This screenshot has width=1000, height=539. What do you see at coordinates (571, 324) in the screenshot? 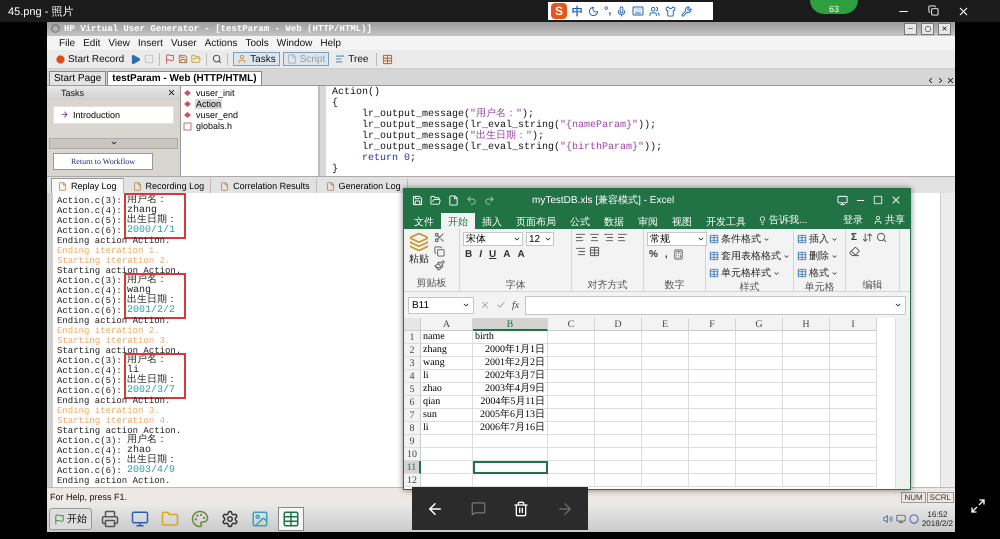
I see `column-header: C` at bounding box center [571, 324].